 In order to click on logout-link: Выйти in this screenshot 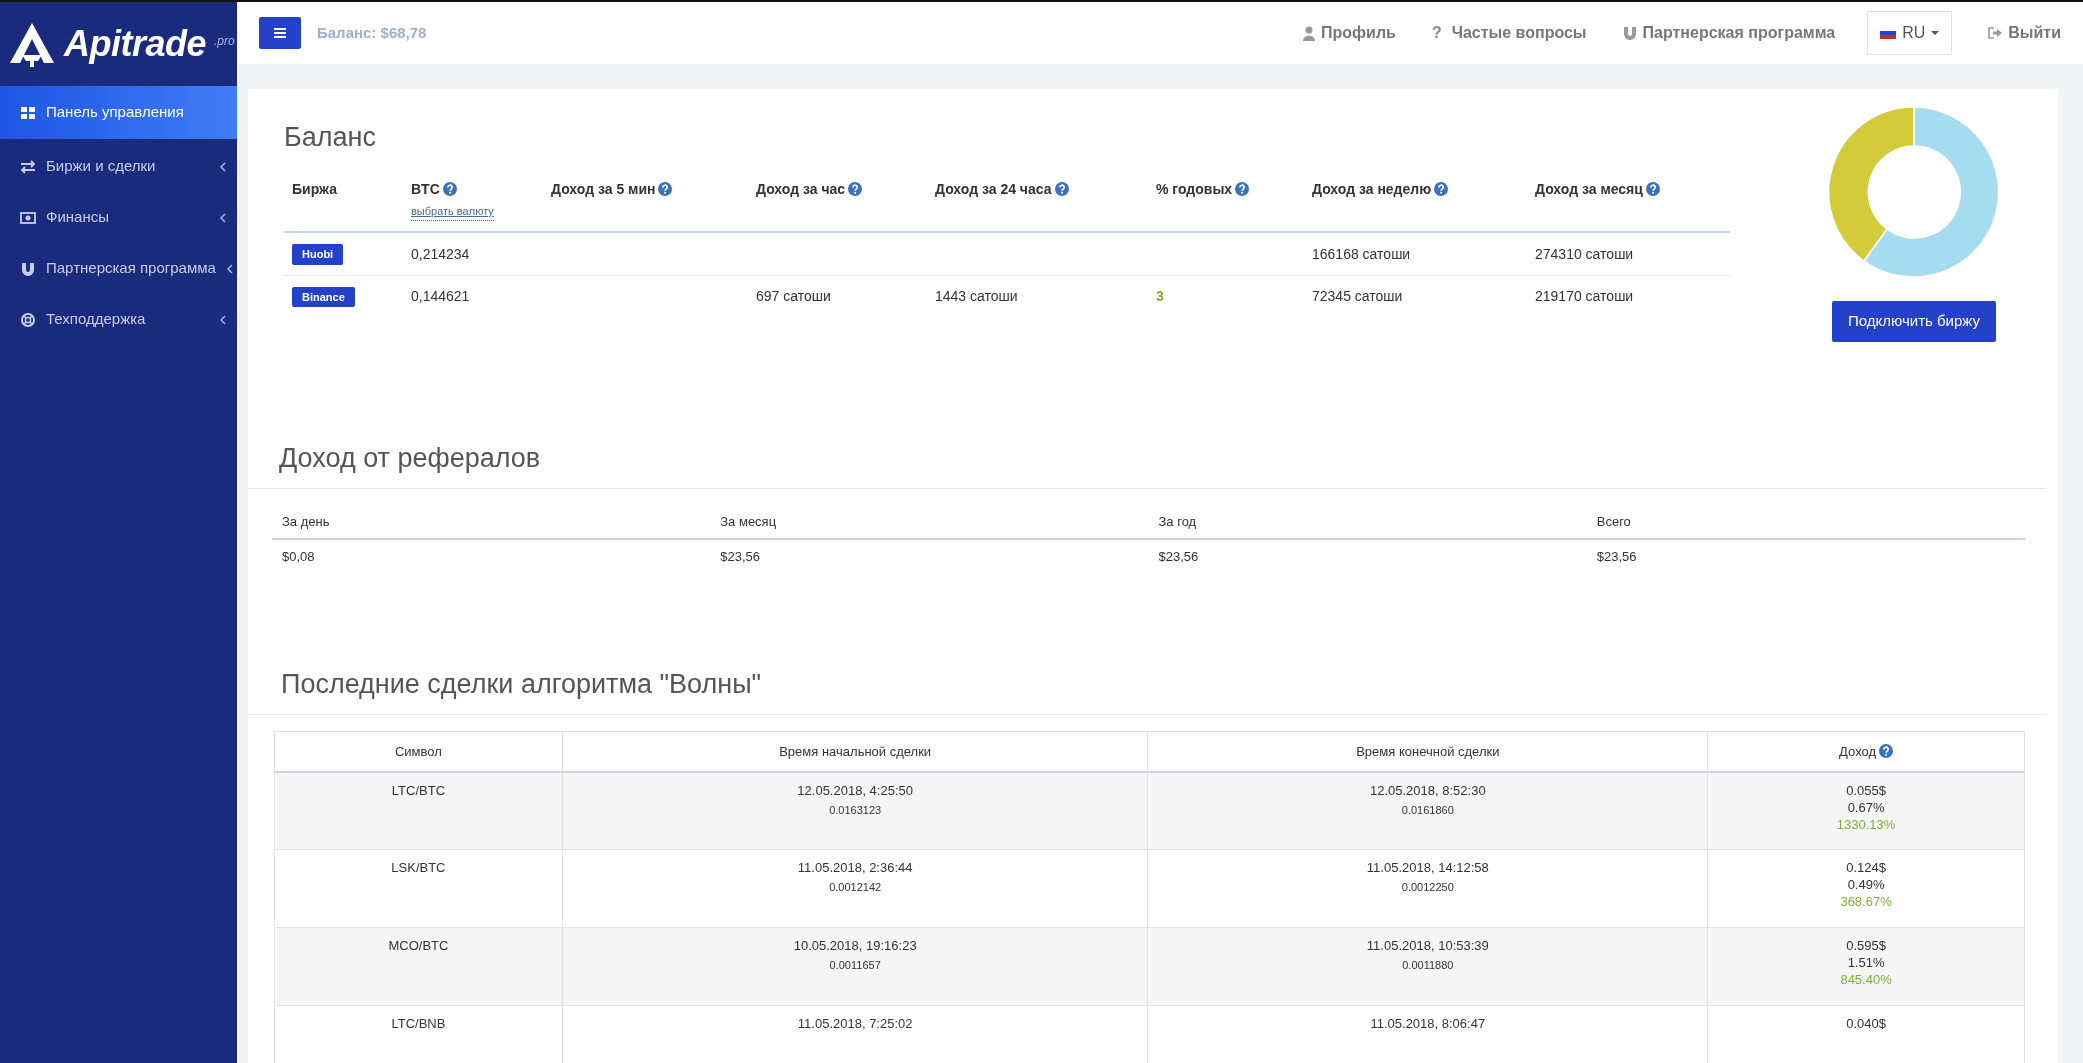, I will do `click(2024, 33)`.